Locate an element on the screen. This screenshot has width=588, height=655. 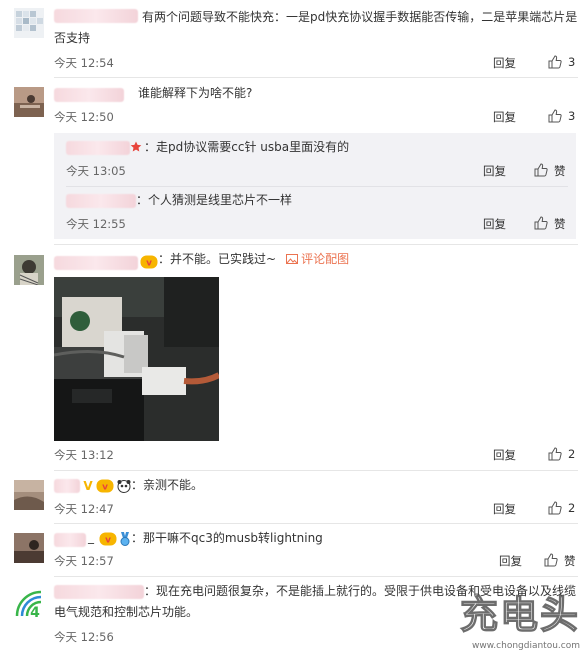
comment-4: V v ：亲测不能。 今天 12:47 回复 2 is located at coordinates (294, 498).